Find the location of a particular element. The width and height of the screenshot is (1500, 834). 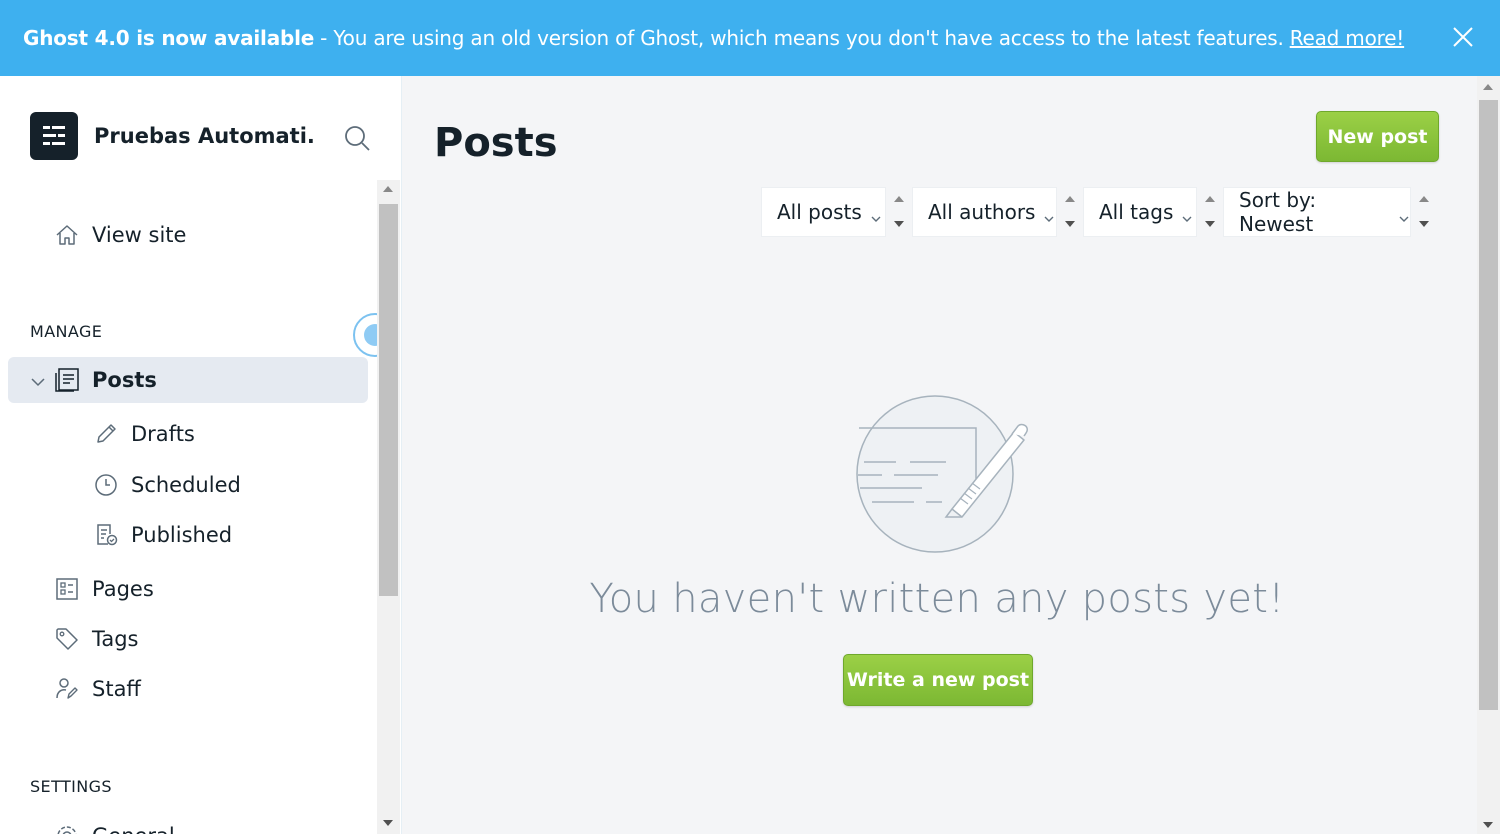

sort-select: Sort by: Newest is located at coordinates (1317, 212).